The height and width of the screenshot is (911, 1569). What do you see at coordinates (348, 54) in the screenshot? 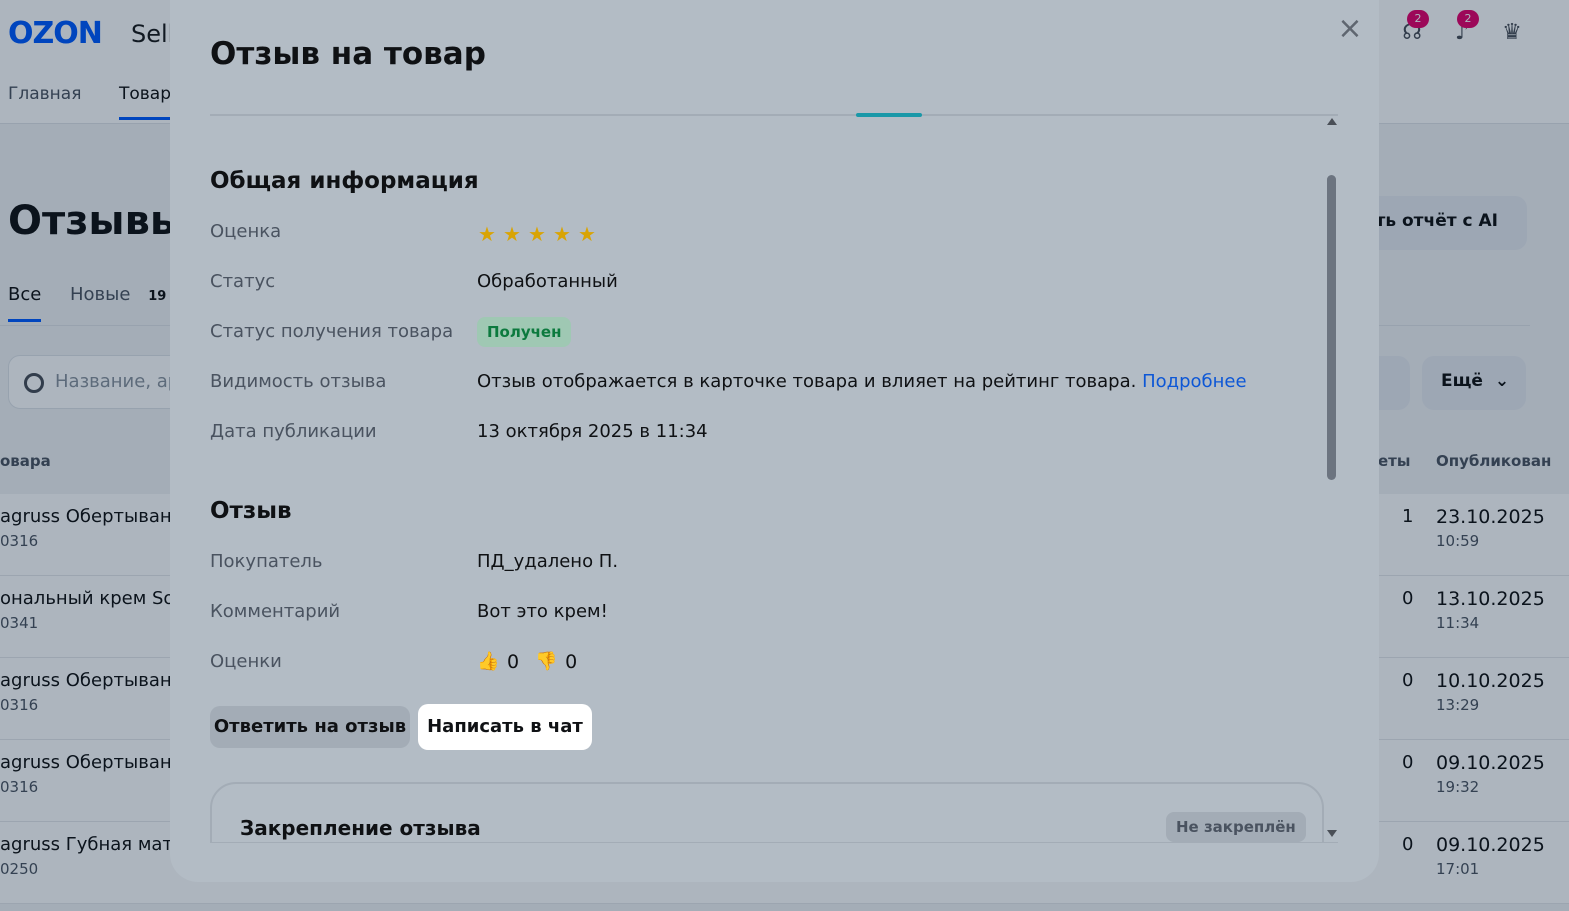
I see `modal-title: Отзыв на товар` at bounding box center [348, 54].